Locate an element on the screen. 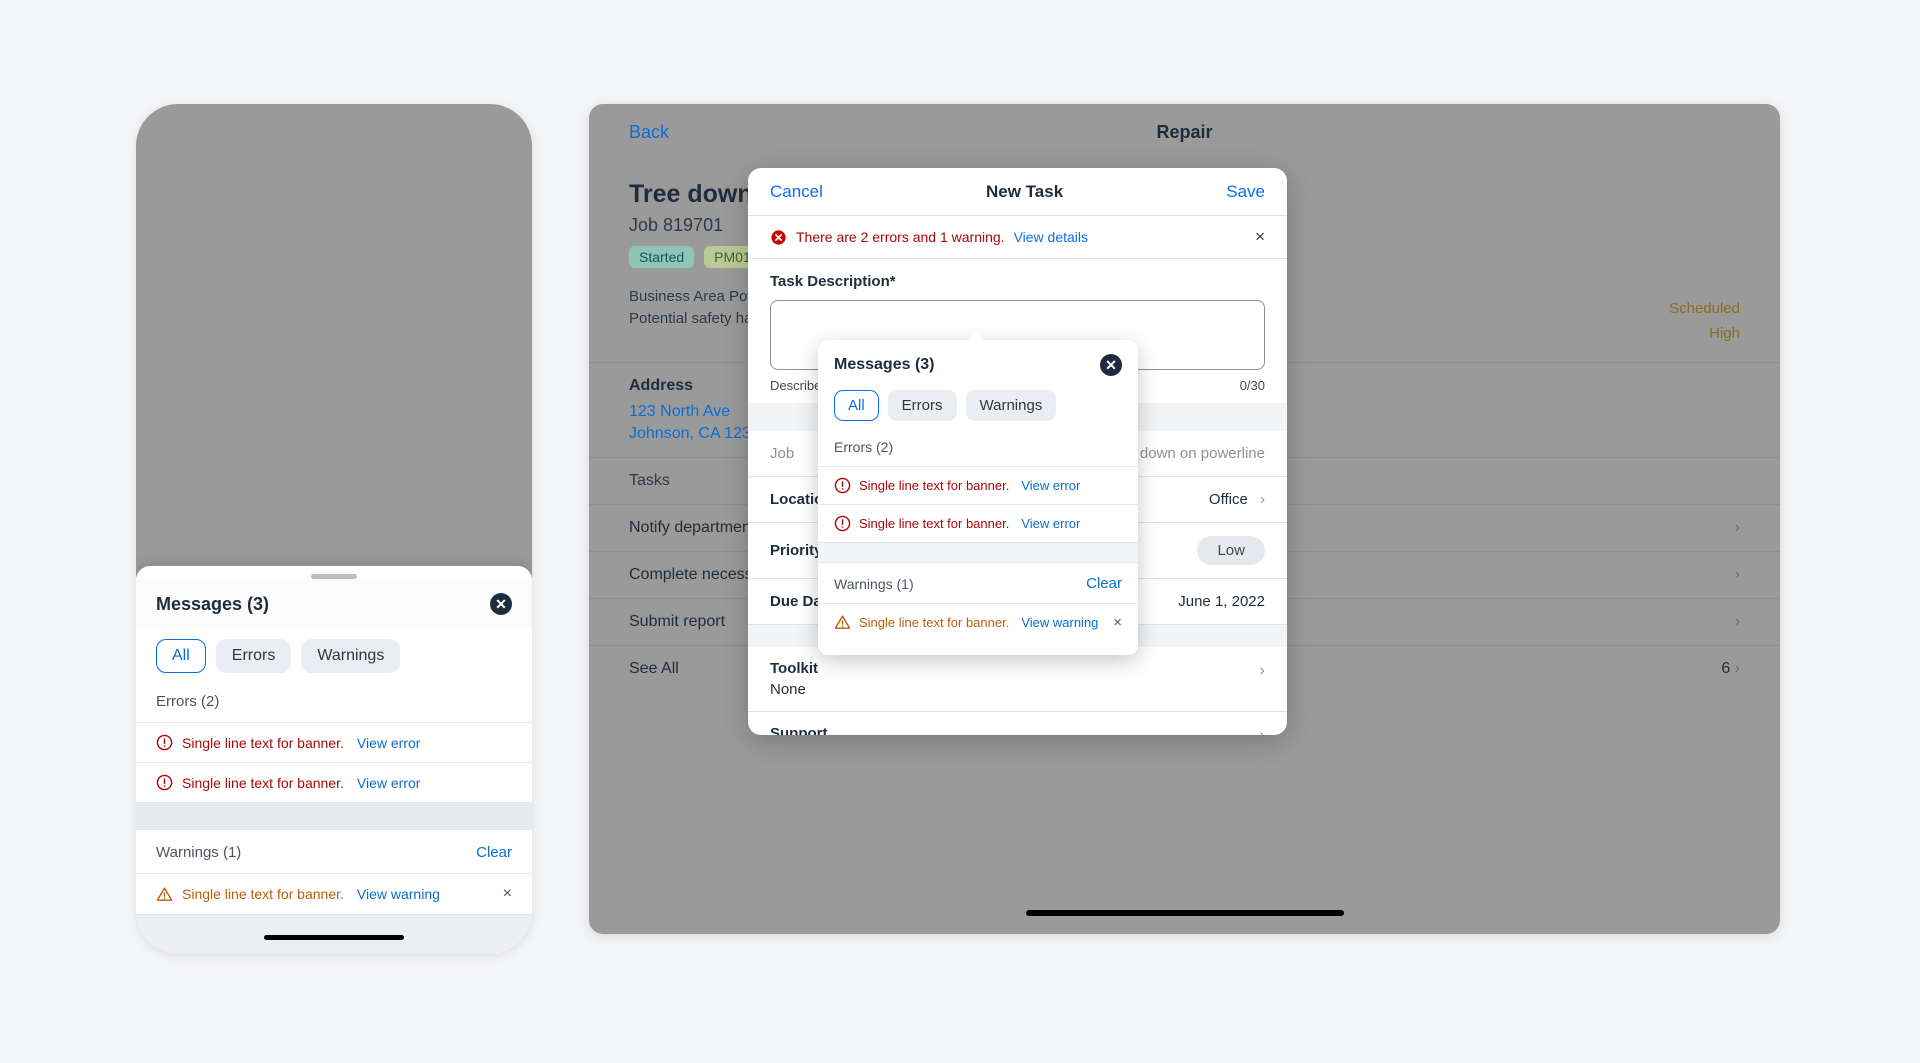  sheet-filter-tabs: All Errors Warnings is located at coordinates (334, 658).